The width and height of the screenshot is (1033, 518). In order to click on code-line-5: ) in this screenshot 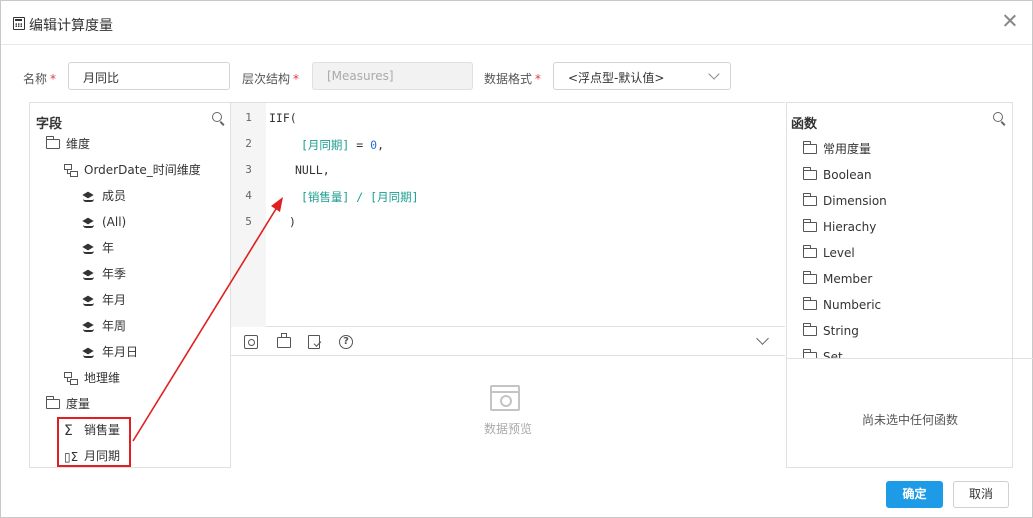, I will do `click(292, 222)`.